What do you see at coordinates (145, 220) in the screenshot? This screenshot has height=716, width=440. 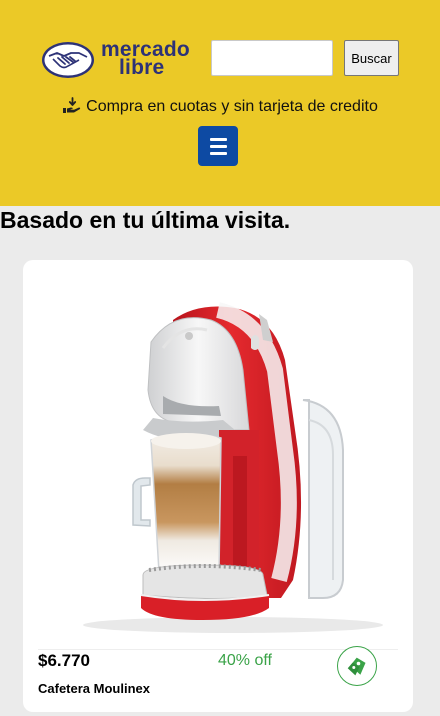 I see `section-title: Basado en tu última visita.` at bounding box center [145, 220].